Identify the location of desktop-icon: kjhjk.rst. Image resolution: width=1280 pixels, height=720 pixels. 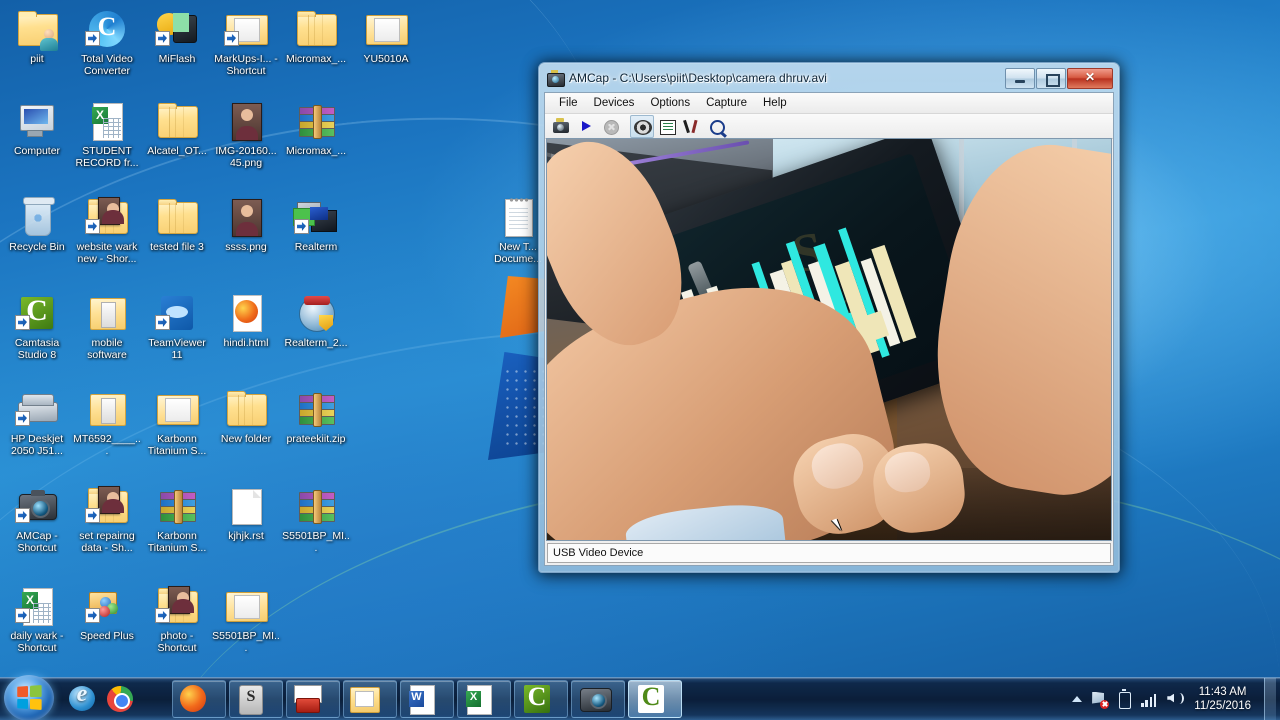
(246, 514).